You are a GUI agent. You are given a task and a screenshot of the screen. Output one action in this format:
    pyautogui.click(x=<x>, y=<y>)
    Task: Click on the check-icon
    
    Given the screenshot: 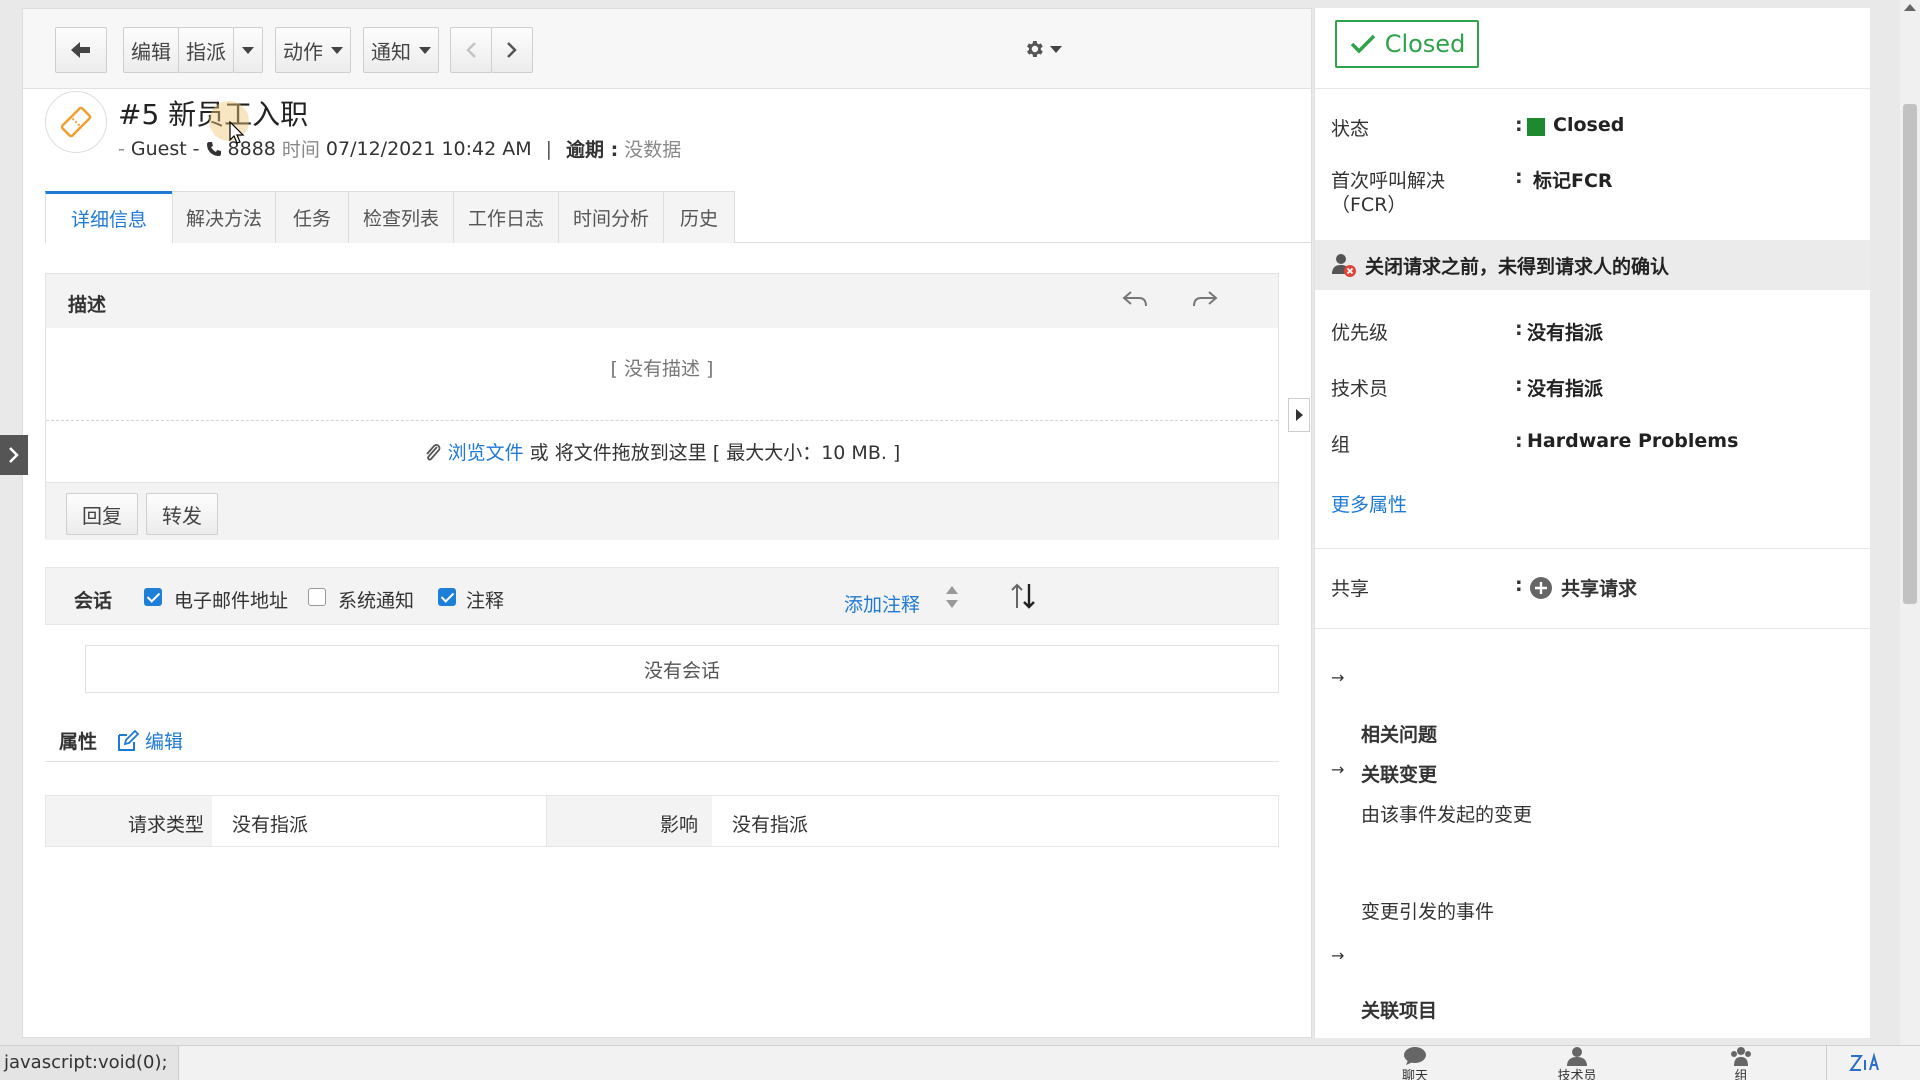 What is the action you would take?
    pyautogui.click(x=1362, y=44)
    